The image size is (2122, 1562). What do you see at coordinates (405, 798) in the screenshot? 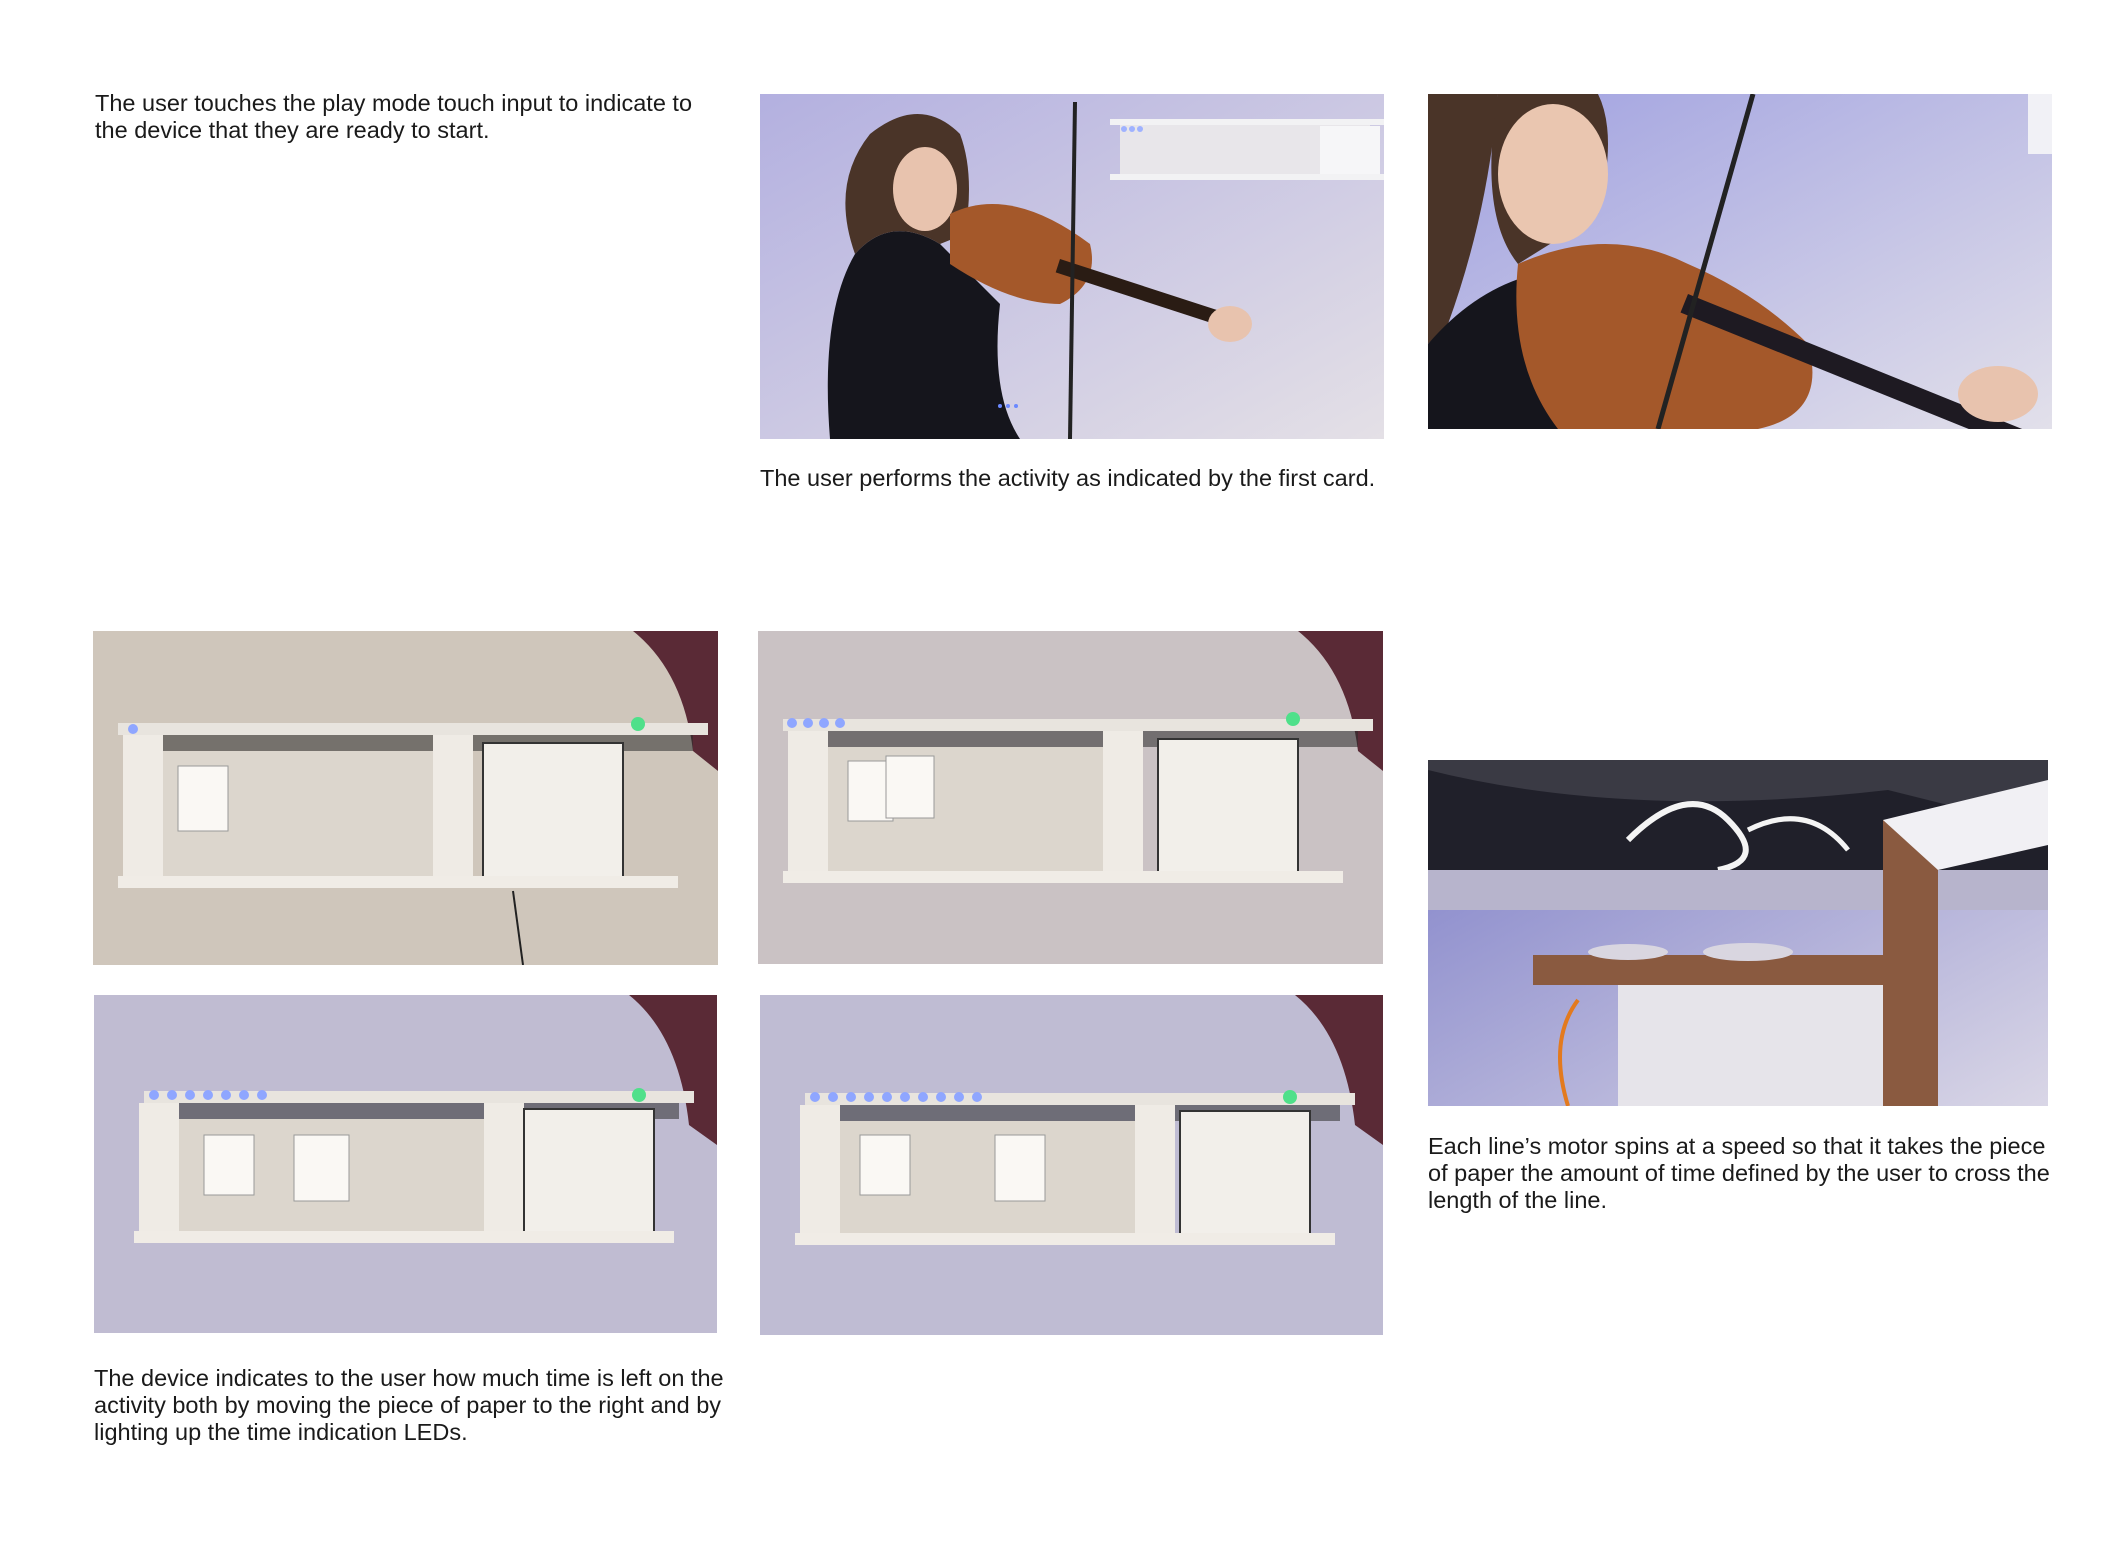
I see `shelf-photo-1-led` at bounding box center [405, 798].